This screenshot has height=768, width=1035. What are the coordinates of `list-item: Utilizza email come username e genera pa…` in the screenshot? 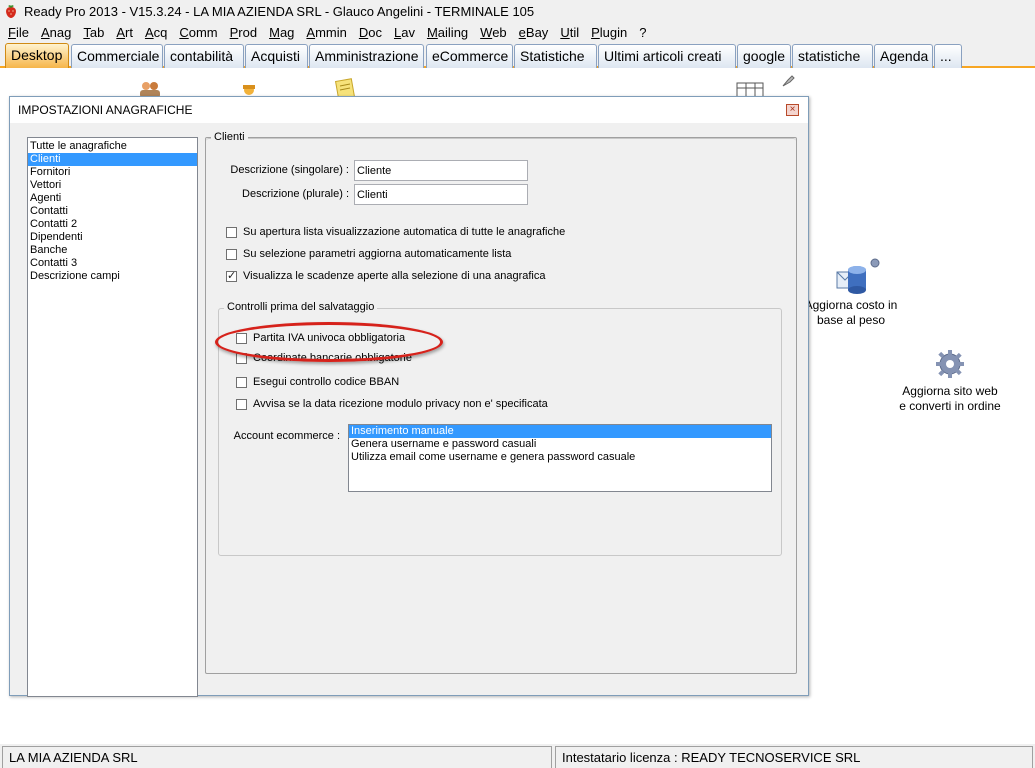 It's located at (560, 457).